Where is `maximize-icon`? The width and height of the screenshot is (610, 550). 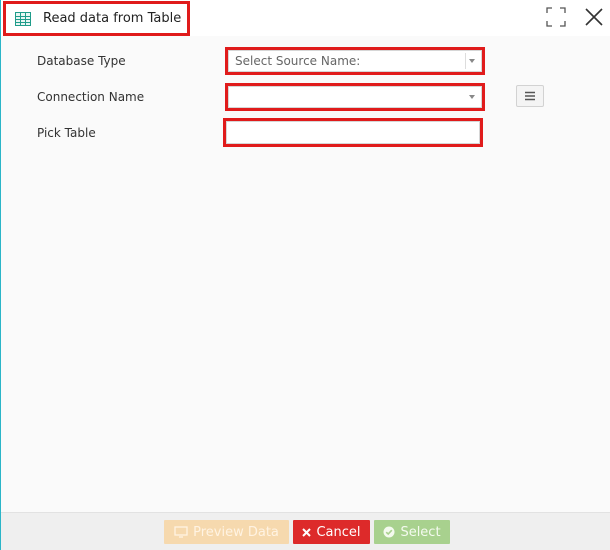
maximize-icon is located at coordinates (556, 17).